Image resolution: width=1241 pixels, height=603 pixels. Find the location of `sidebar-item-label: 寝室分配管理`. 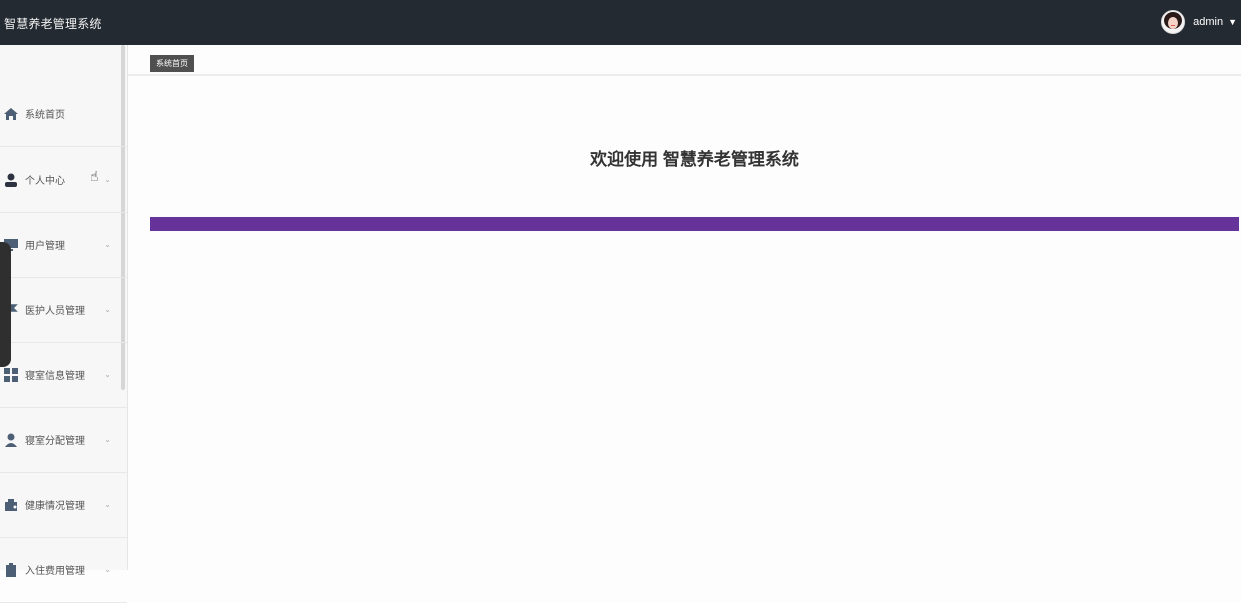

sidebar-item-label: 寝室分配管理 is located at coordinates (55, 441).